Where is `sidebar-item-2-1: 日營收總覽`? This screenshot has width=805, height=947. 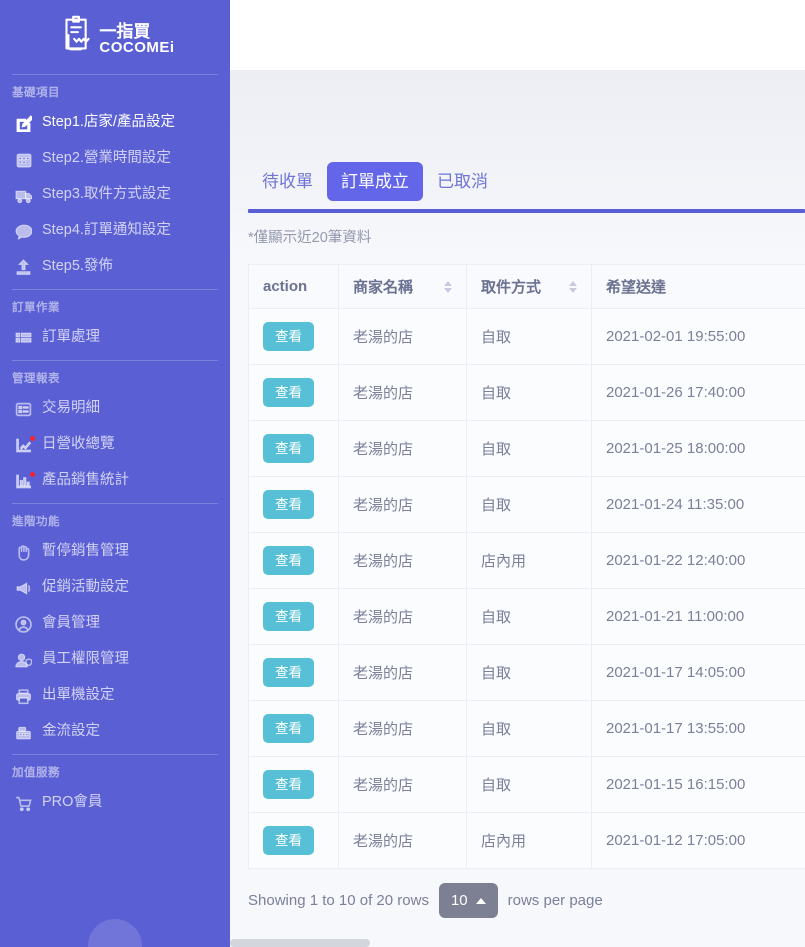
sidebar-item-2-1: 日營收總覽 is located at coordinates (115, 445).